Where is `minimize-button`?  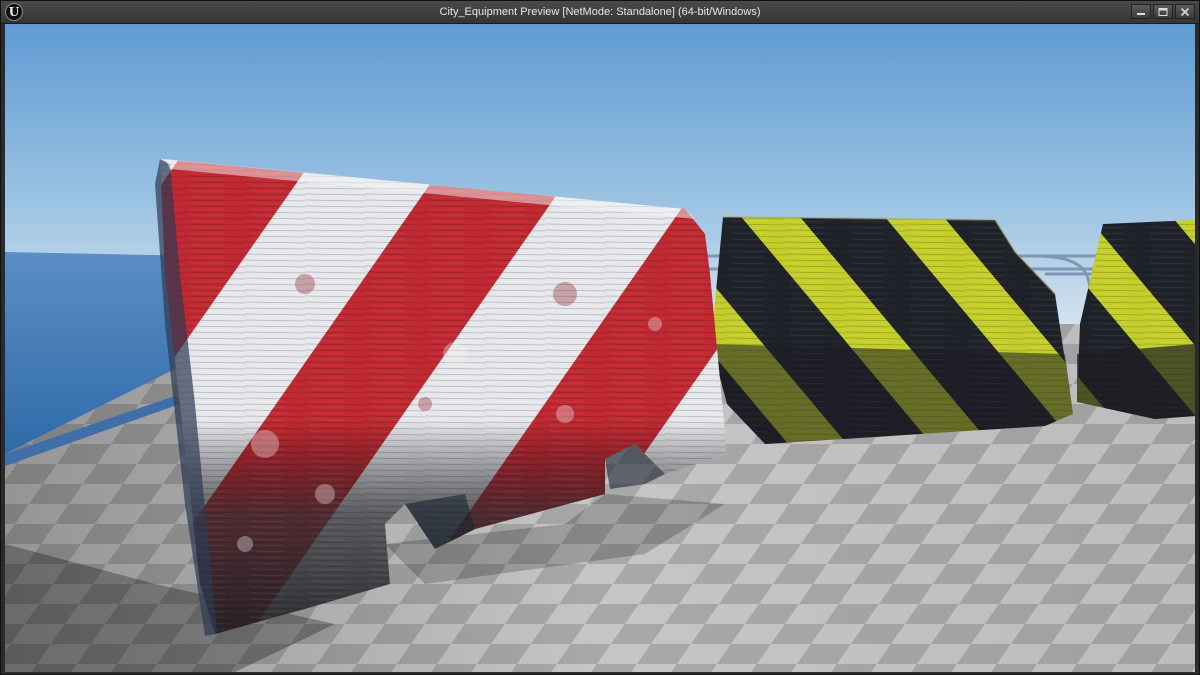
minimize-button is located at coordinates (1141, 11).